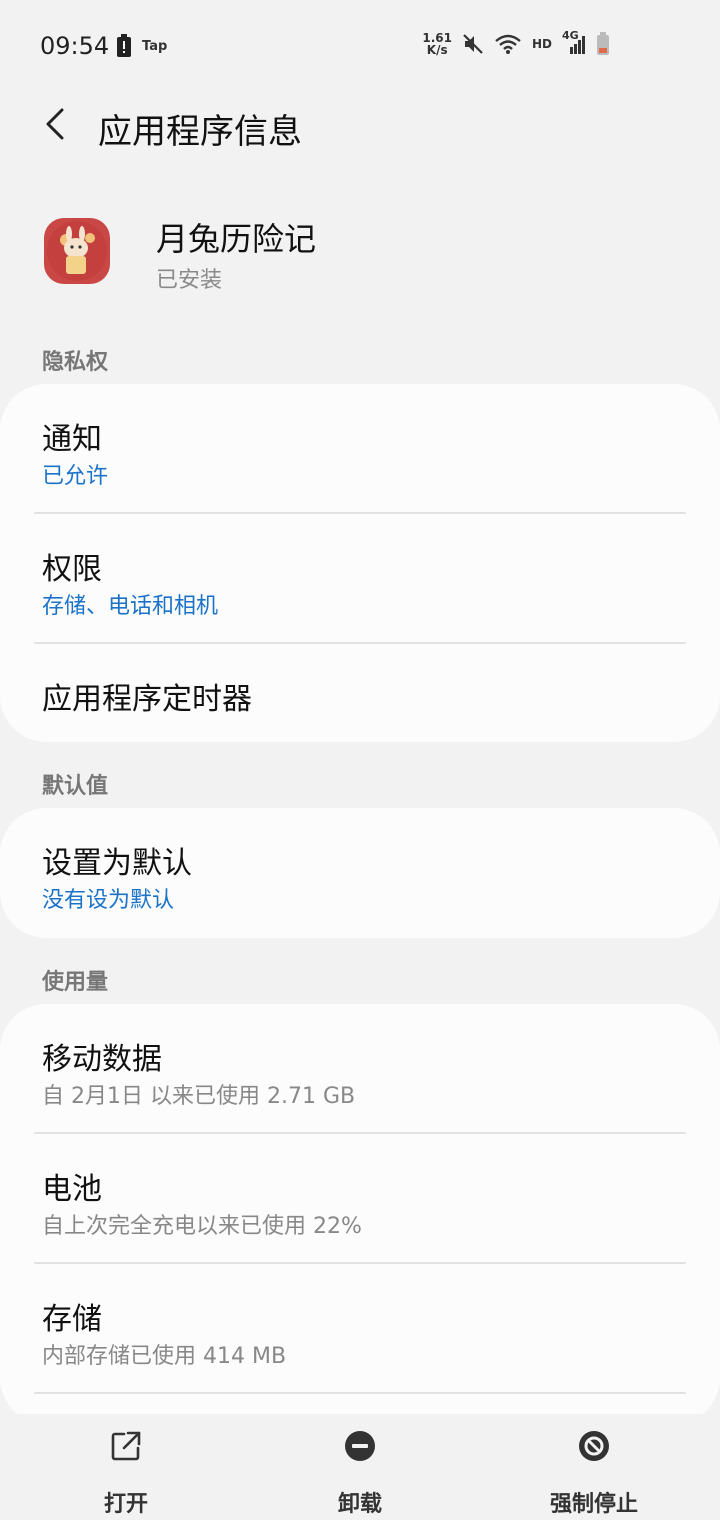  Describe the element at coordinates (360, 255) in the screenshot. I see `app-header: 月兔历险记 已安装` at that location.